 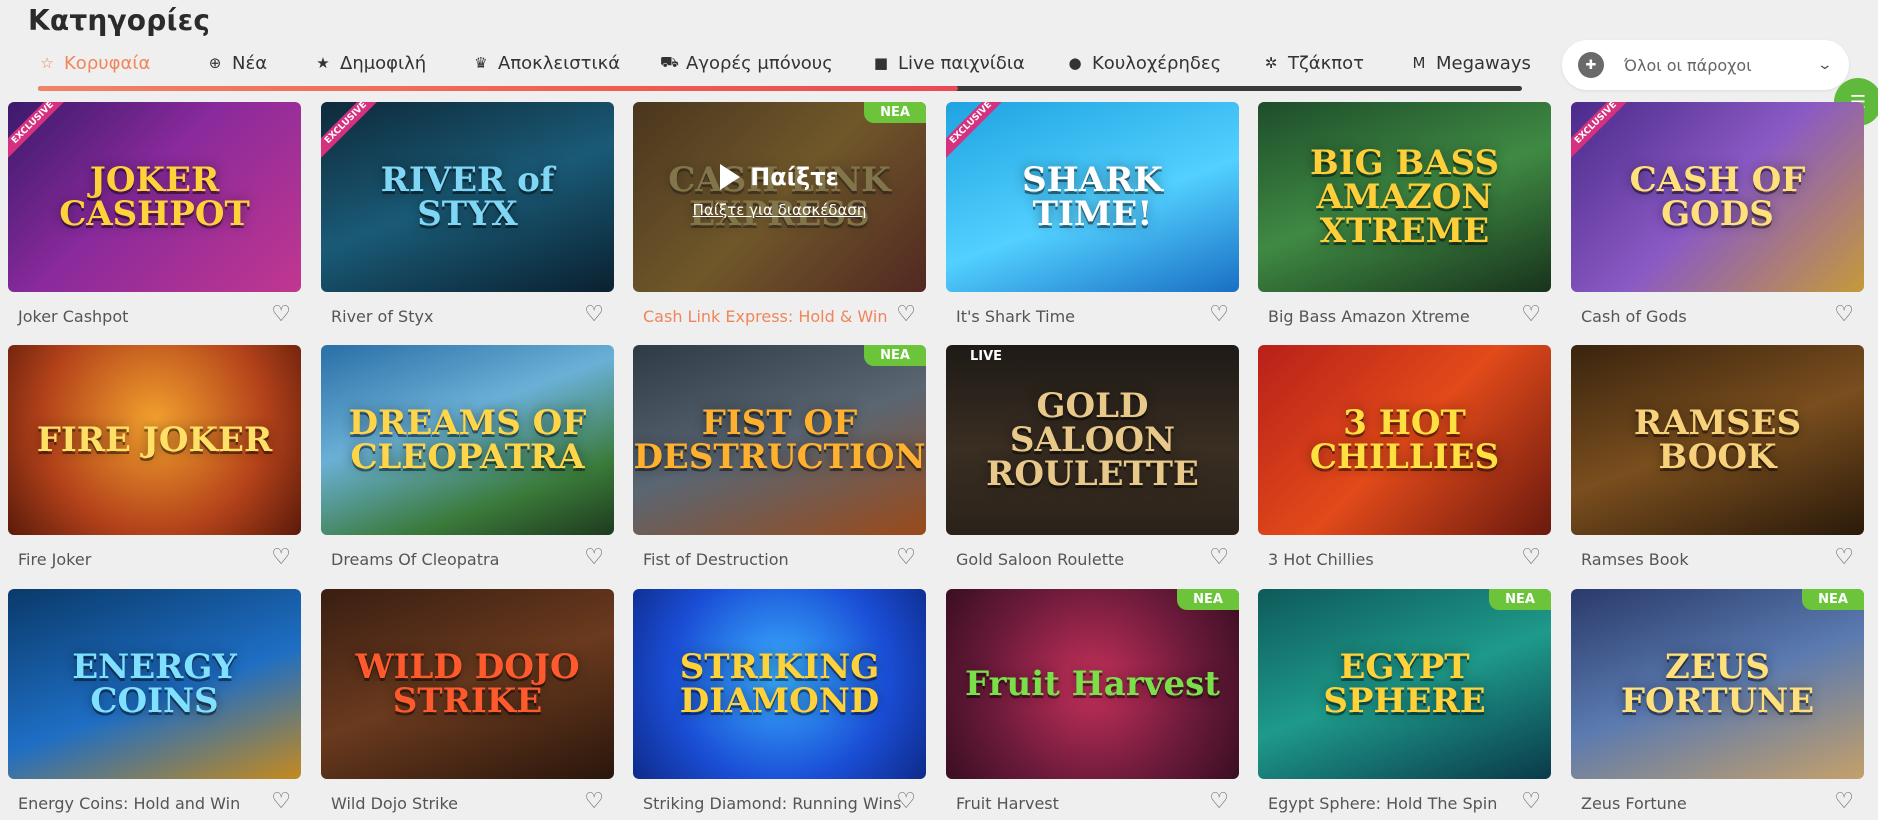 I want to click on game-meta: Gold Saloon Roulette ♡, so click(x=1092, y=563).